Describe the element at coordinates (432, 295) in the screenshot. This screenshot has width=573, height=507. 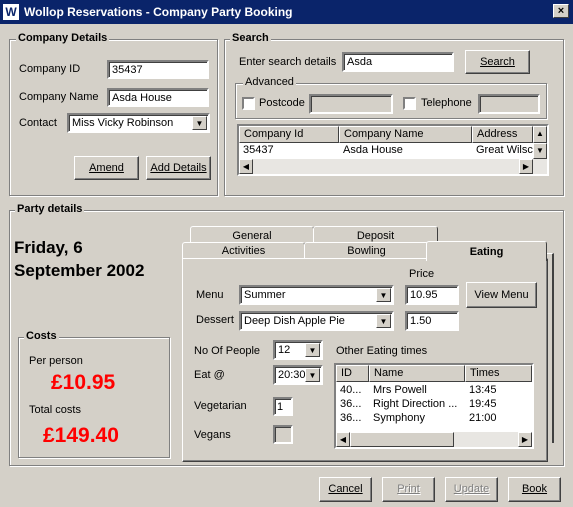
I see `menu-price-field: 10.95` at that location.